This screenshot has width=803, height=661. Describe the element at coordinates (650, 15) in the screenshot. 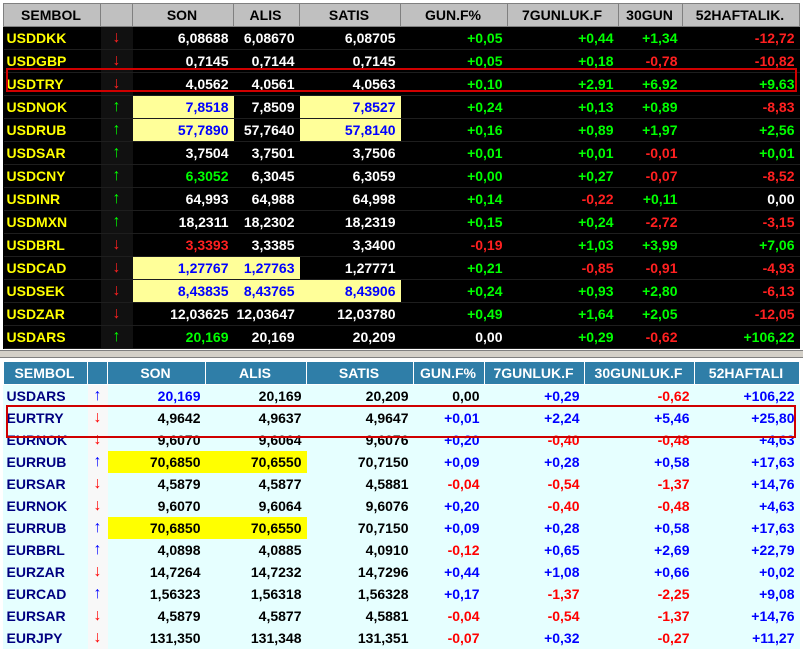

I see `column-header: 30GUN` at that location.